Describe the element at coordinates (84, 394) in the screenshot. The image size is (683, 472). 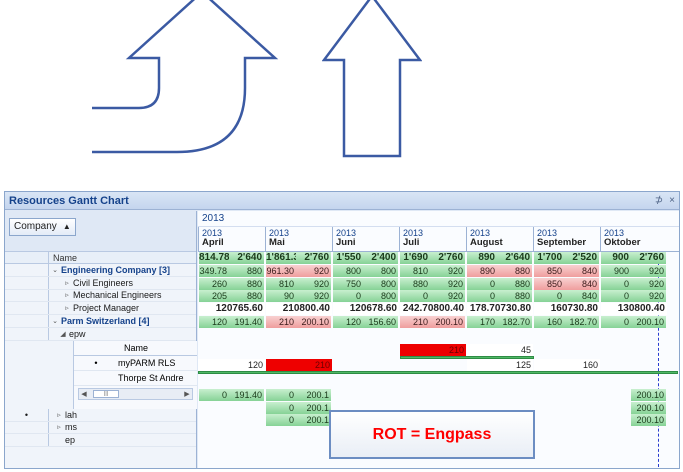
I see `scroll-left-icon: ◀` at that location.